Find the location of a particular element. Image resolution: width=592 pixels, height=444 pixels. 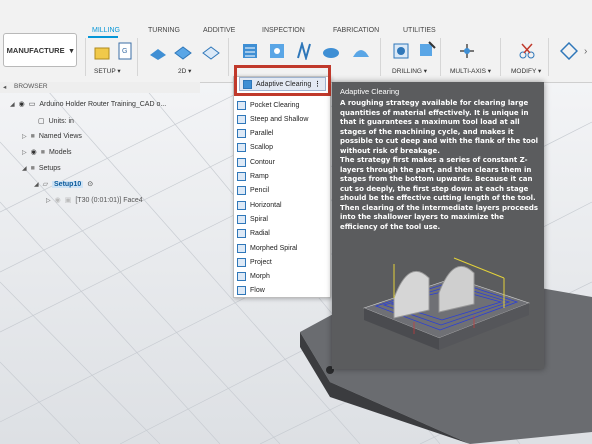

tab-additive: ADDITIVE is located at coordinates (219, 30).